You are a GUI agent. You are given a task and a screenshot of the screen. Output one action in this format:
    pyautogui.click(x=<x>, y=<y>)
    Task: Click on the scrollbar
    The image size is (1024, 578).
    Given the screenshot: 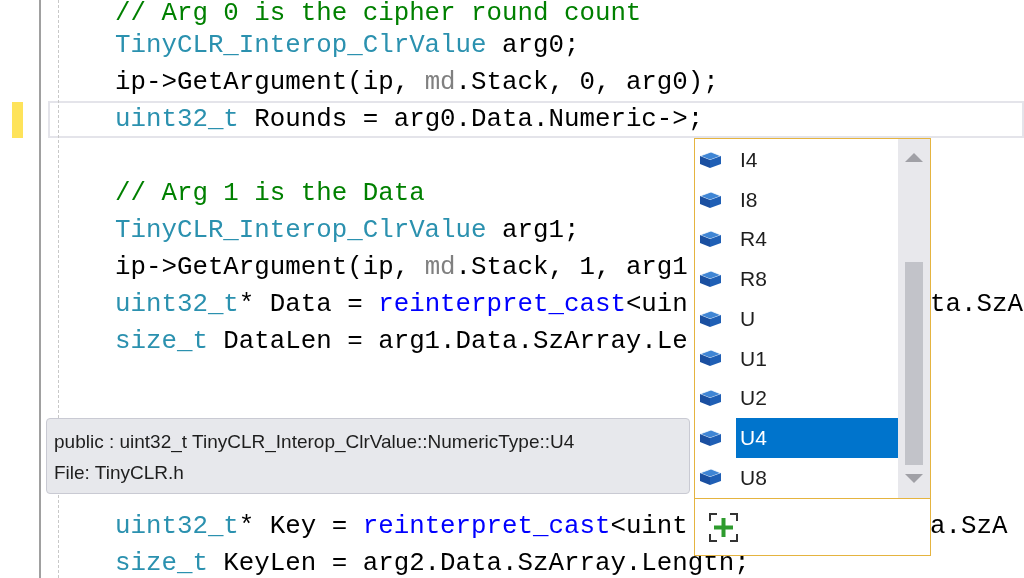 What is the action you would take?
    pyautogui.click(x=914, y=318)
    